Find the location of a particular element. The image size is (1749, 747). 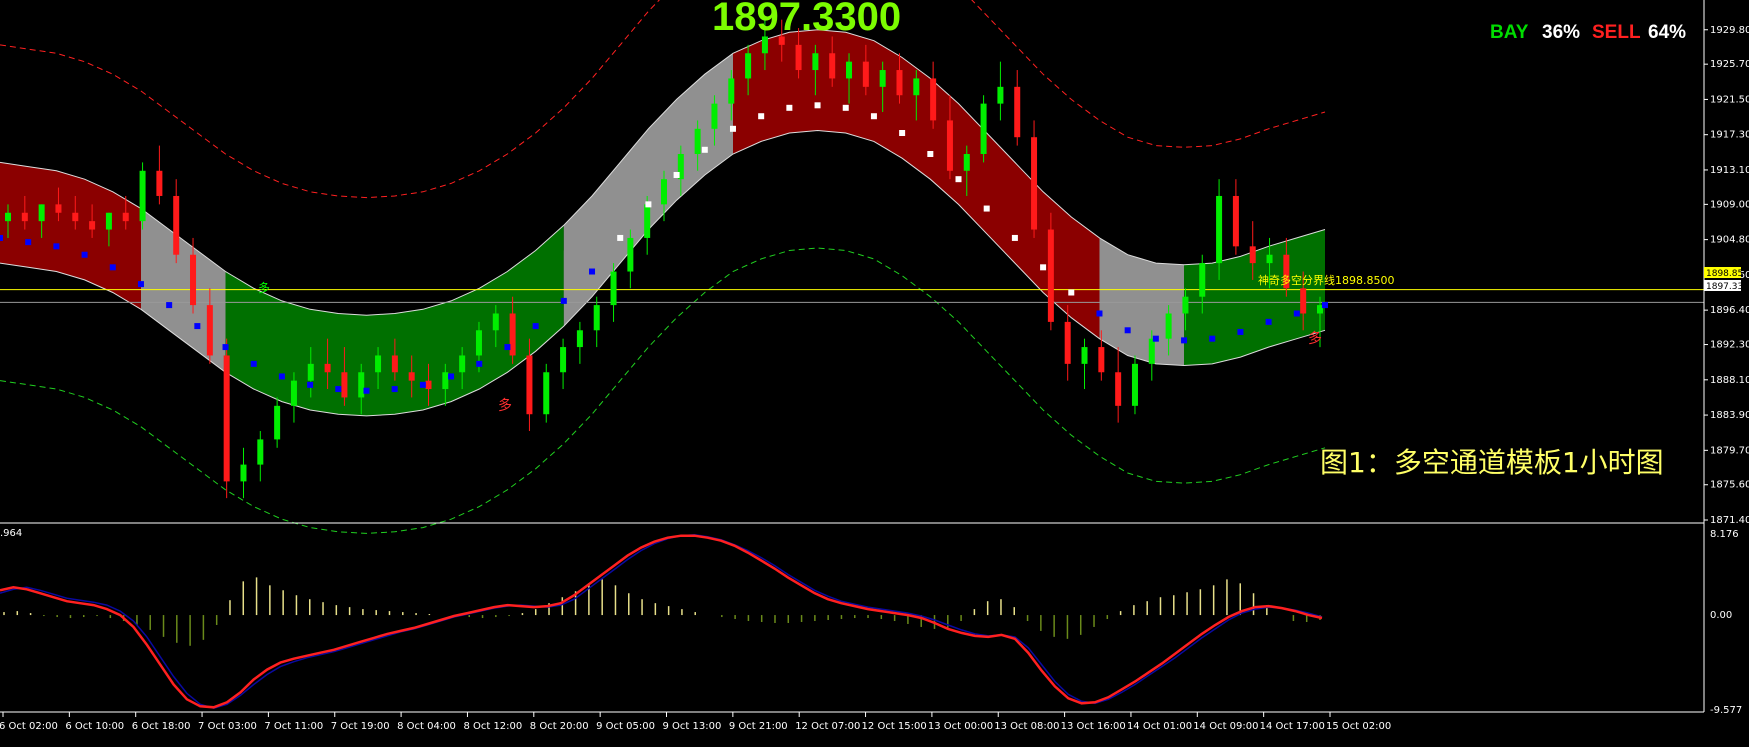

time-tick-label: 8 Oct 20:00 is located at coordinates (559, 726).